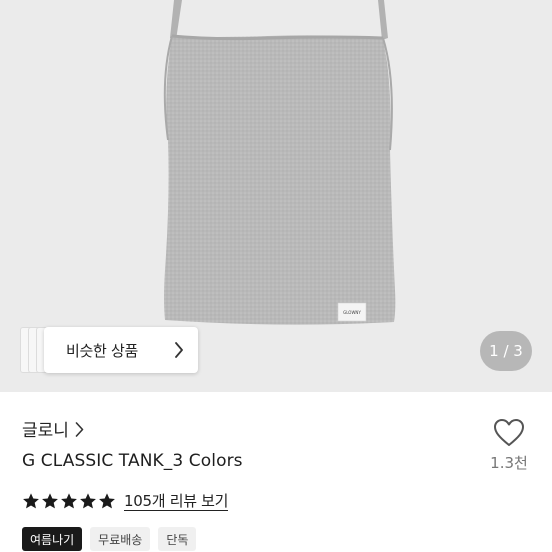 The width and height of the screenshot is (552, 552). I want to click on rating-row: 105개 리뷰 보기, so click(125, 501).